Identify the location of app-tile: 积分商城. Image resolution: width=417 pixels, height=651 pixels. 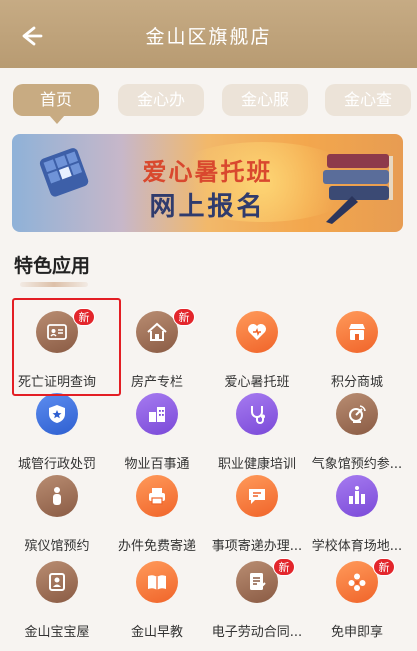
(357, 351).